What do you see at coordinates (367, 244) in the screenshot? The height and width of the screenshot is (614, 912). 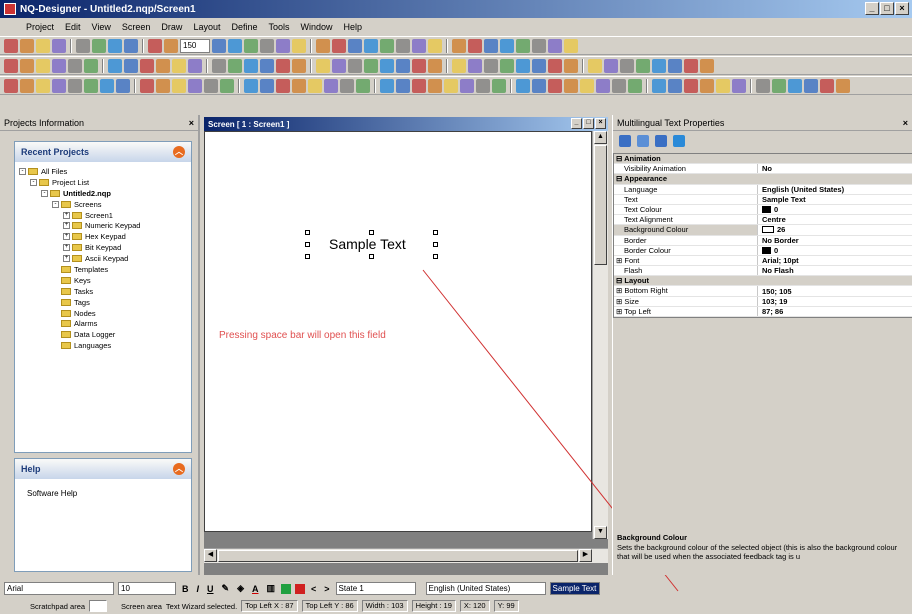 I see `sample-text-object: Sample Text` at bounding box center [367, 244].